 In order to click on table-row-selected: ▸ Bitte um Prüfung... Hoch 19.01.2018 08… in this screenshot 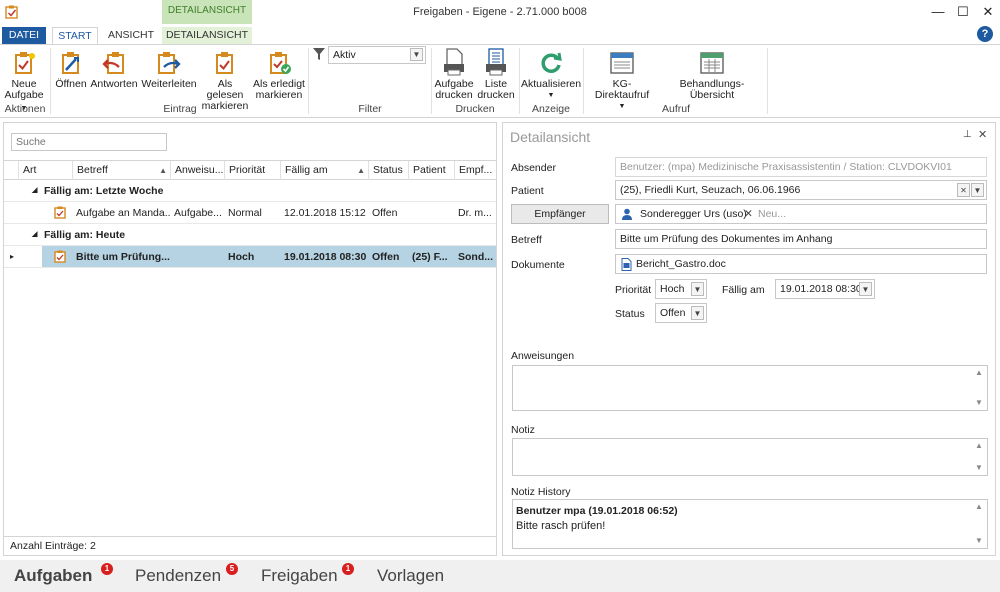, I will do `click(250, 257)`.